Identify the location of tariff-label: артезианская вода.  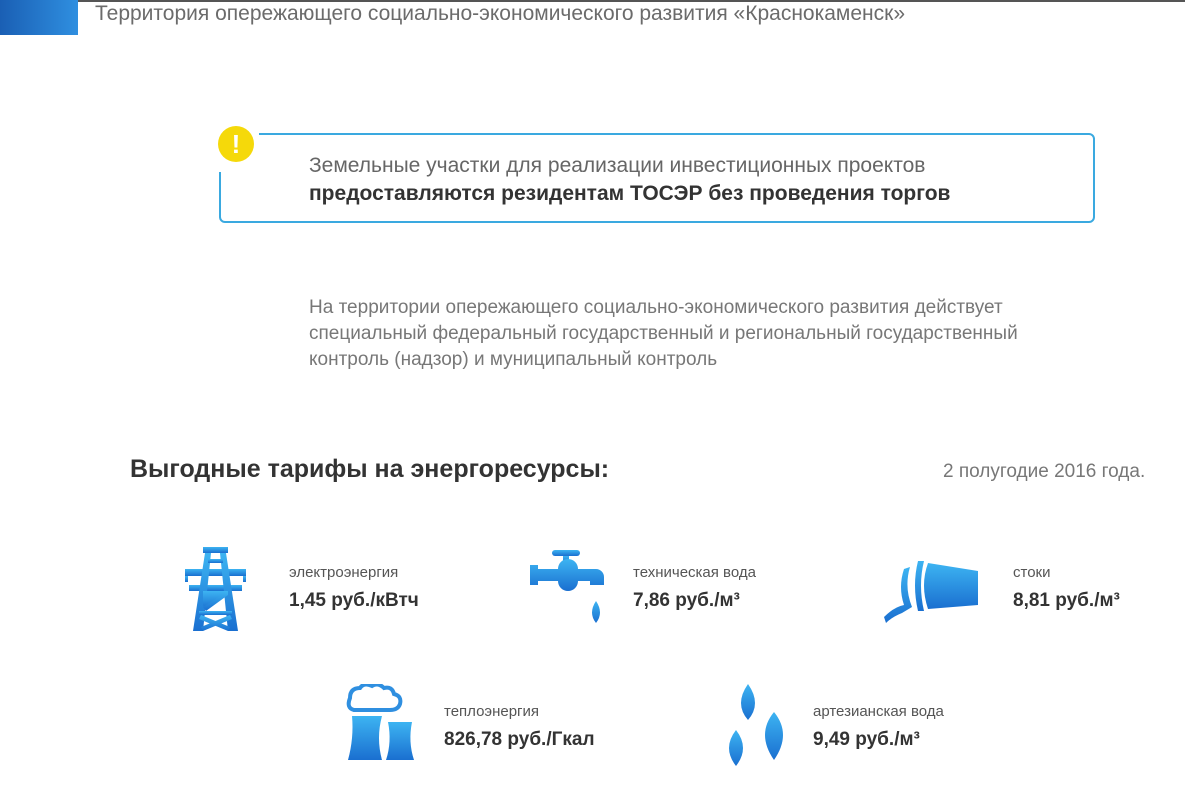
(878, 711).